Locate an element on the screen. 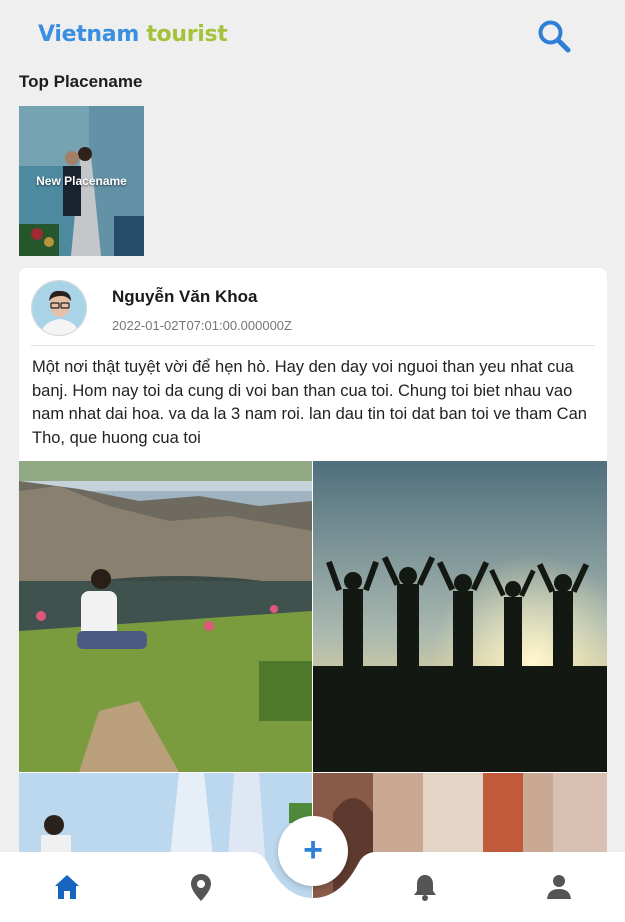 This screenshot has width=625, height=922. top-placename-heading: Top Placename is located at coordinates (81, 81).